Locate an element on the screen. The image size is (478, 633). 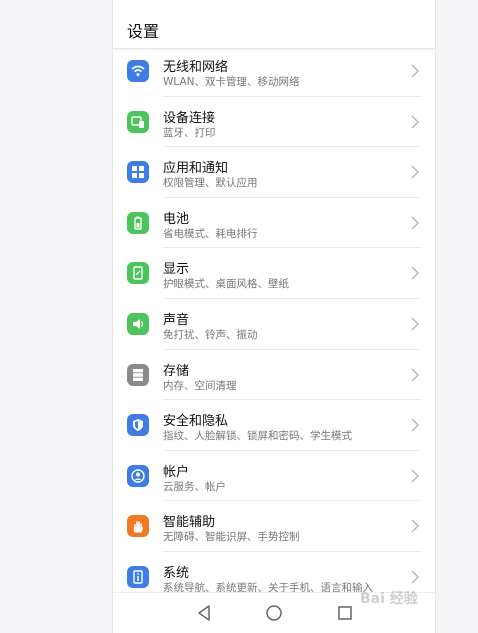
settings-row: 存储 内存、空间清理 is located at coordinates (274, 375).